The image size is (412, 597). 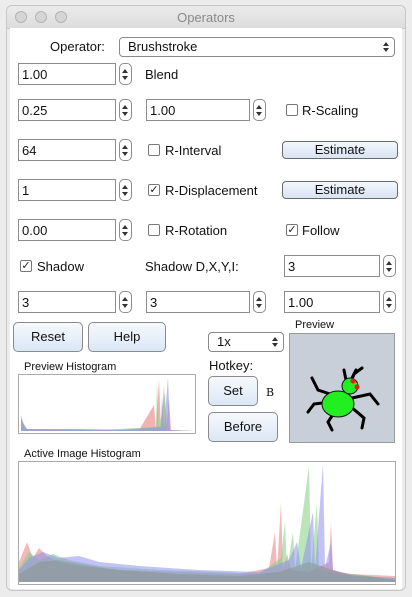 What do you see at coordinates (340, 150) in the screenshot?
I see `estimate-interval-button: Estimate` at bounding box center [340, 150].